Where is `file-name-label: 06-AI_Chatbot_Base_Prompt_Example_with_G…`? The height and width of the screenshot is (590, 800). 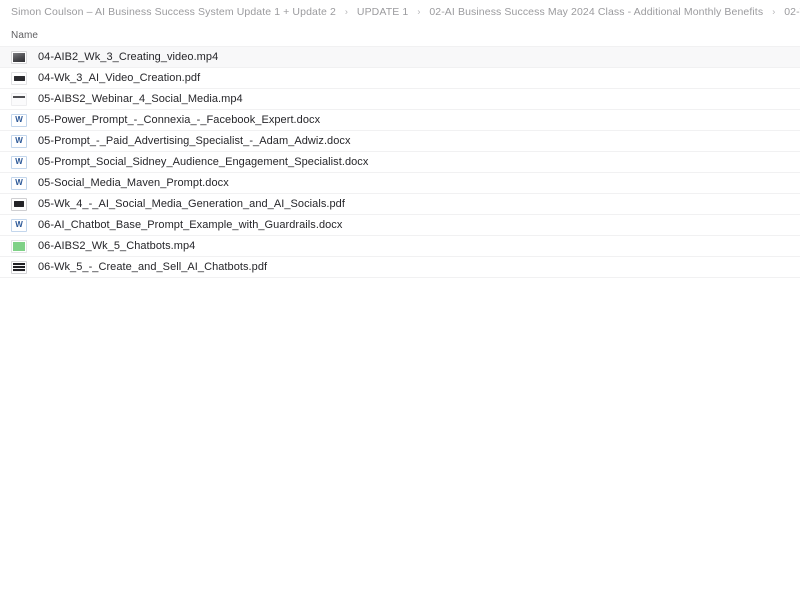 file-name-label: 06-AI_Chatbot_Base_Prompt_Example_with_G… is located at coordinates (190, 225).